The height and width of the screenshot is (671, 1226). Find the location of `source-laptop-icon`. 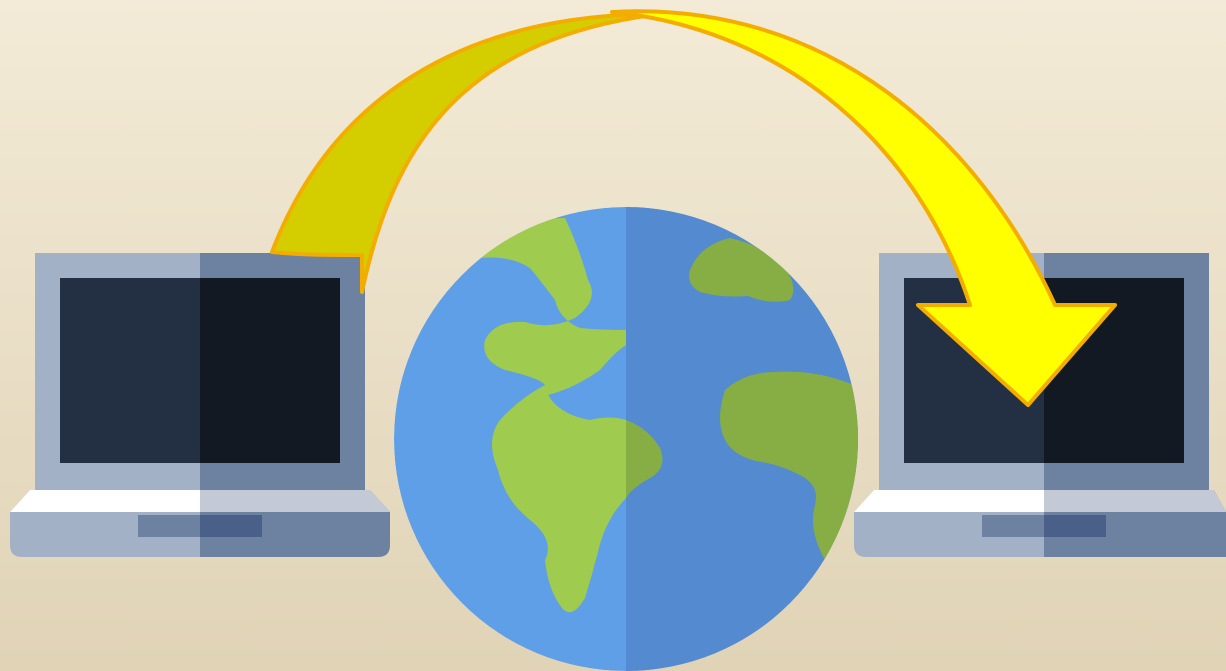

source-laptop-icon is located at coordinates (200, 405).